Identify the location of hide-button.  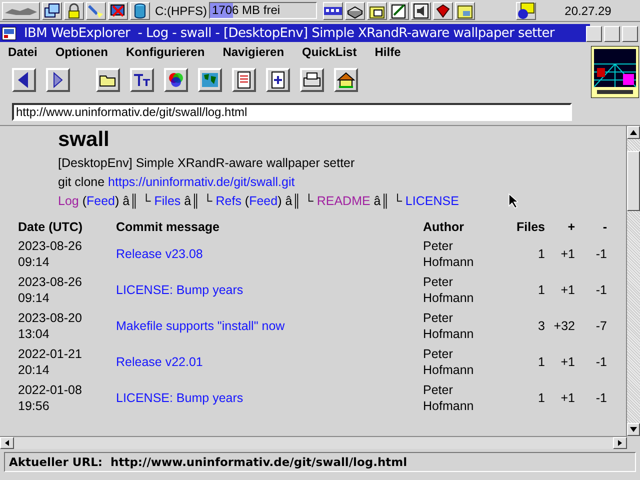
(594, 34).